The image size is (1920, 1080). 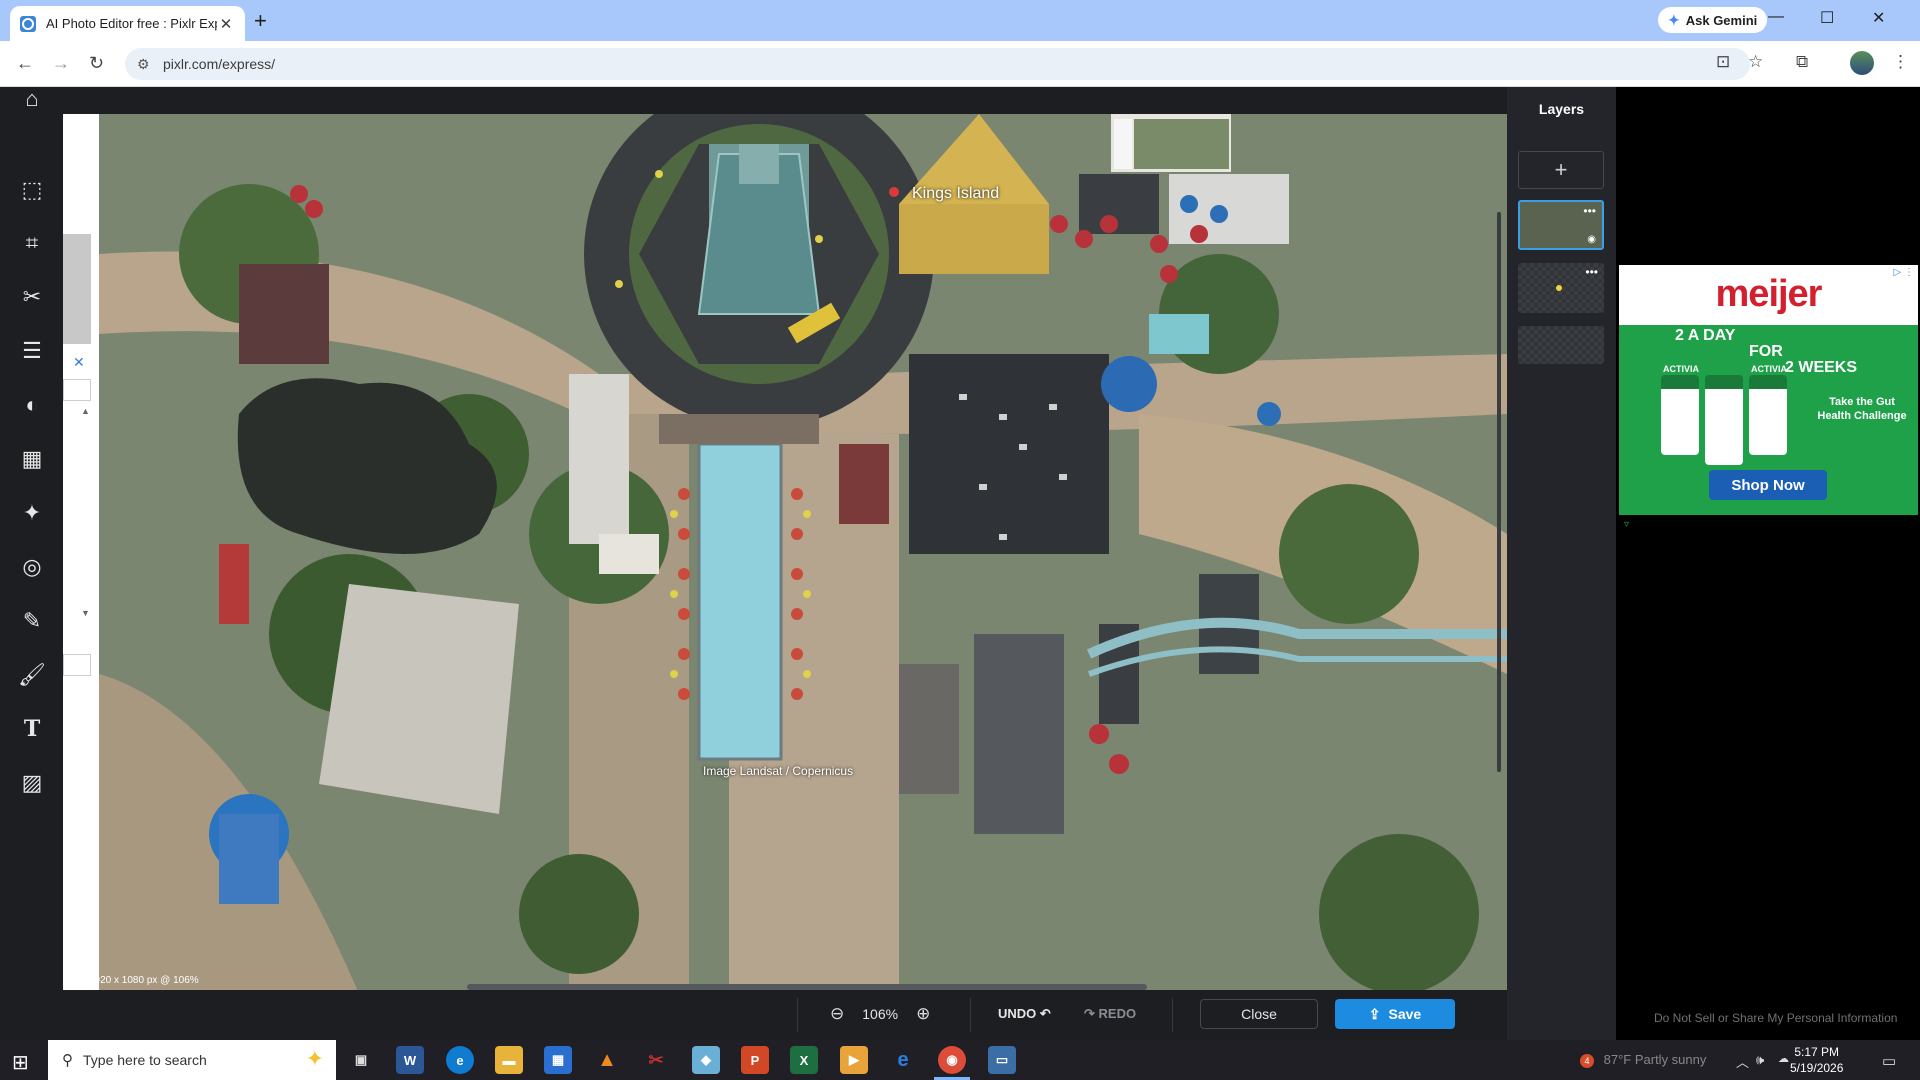 I want to click on liquify-tool-icon: ◎, so click(x=32, y=567).